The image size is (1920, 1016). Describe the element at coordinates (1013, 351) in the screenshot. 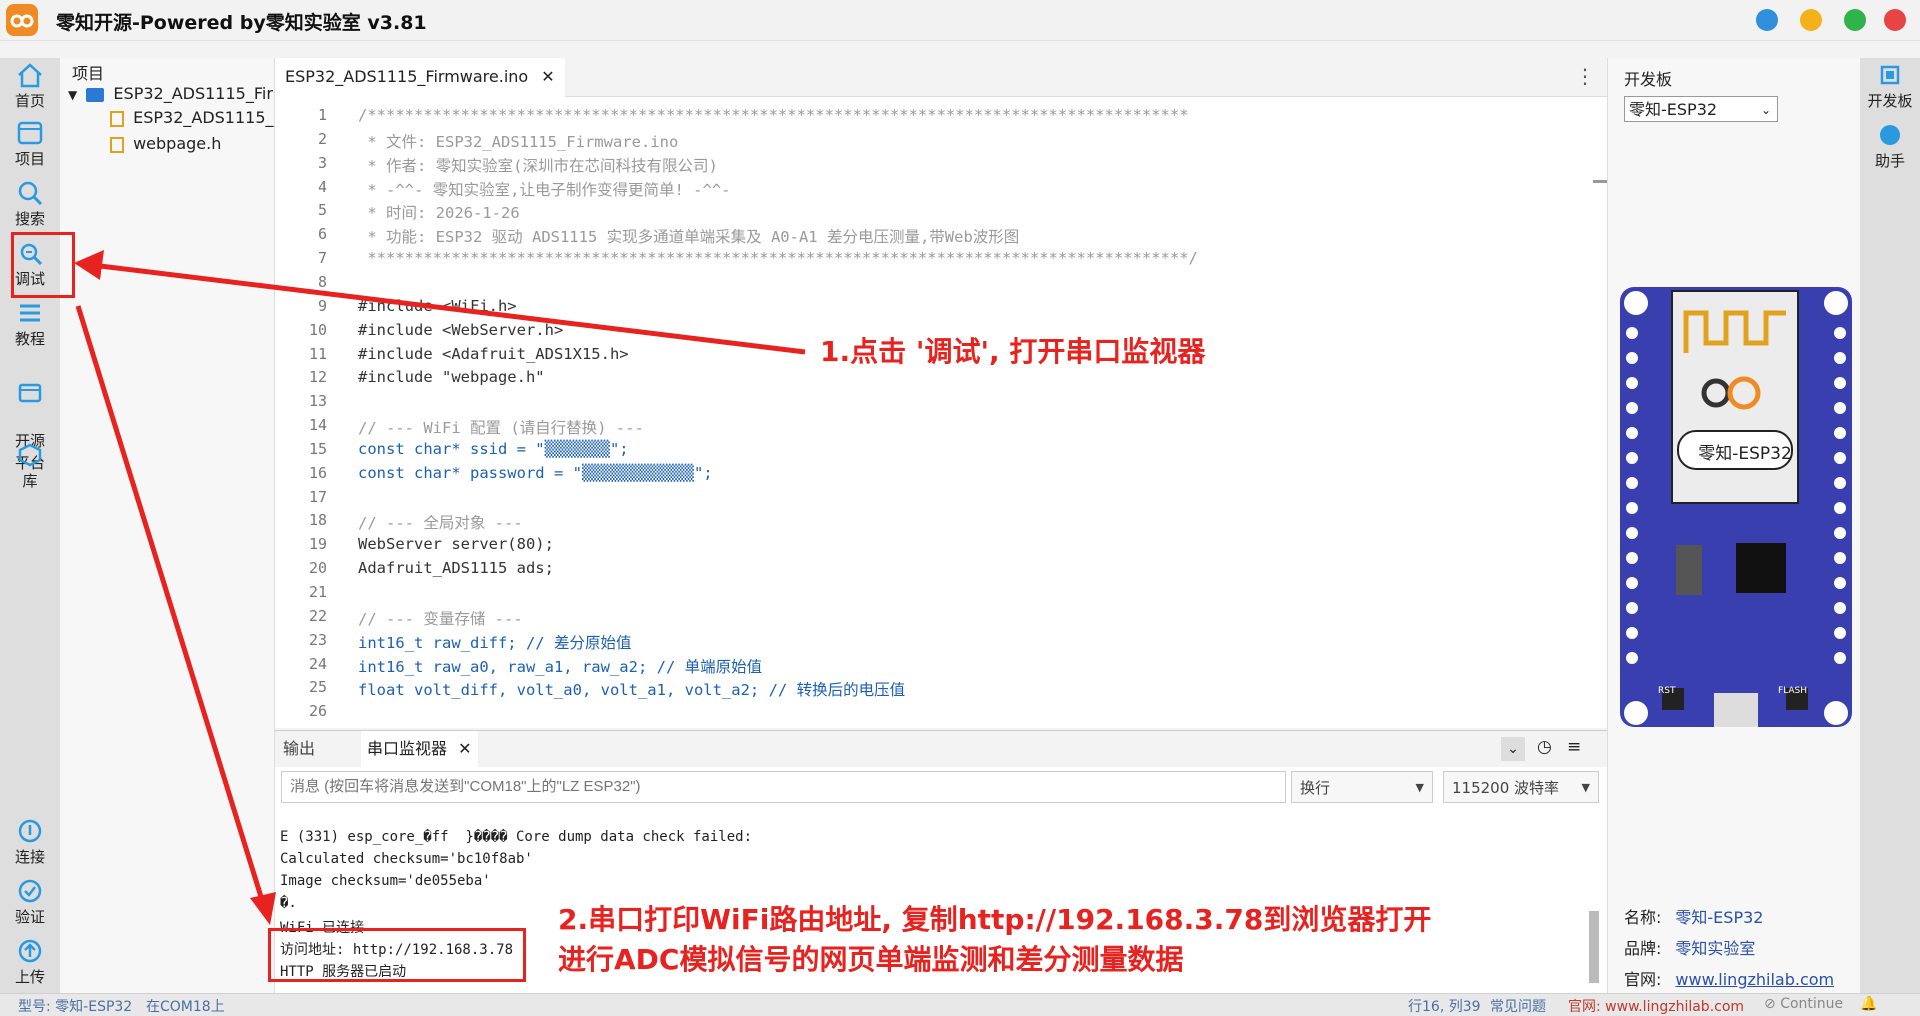

I see `annotation-step1: 1.点击 '调试', 打开串口监视器` at that location.